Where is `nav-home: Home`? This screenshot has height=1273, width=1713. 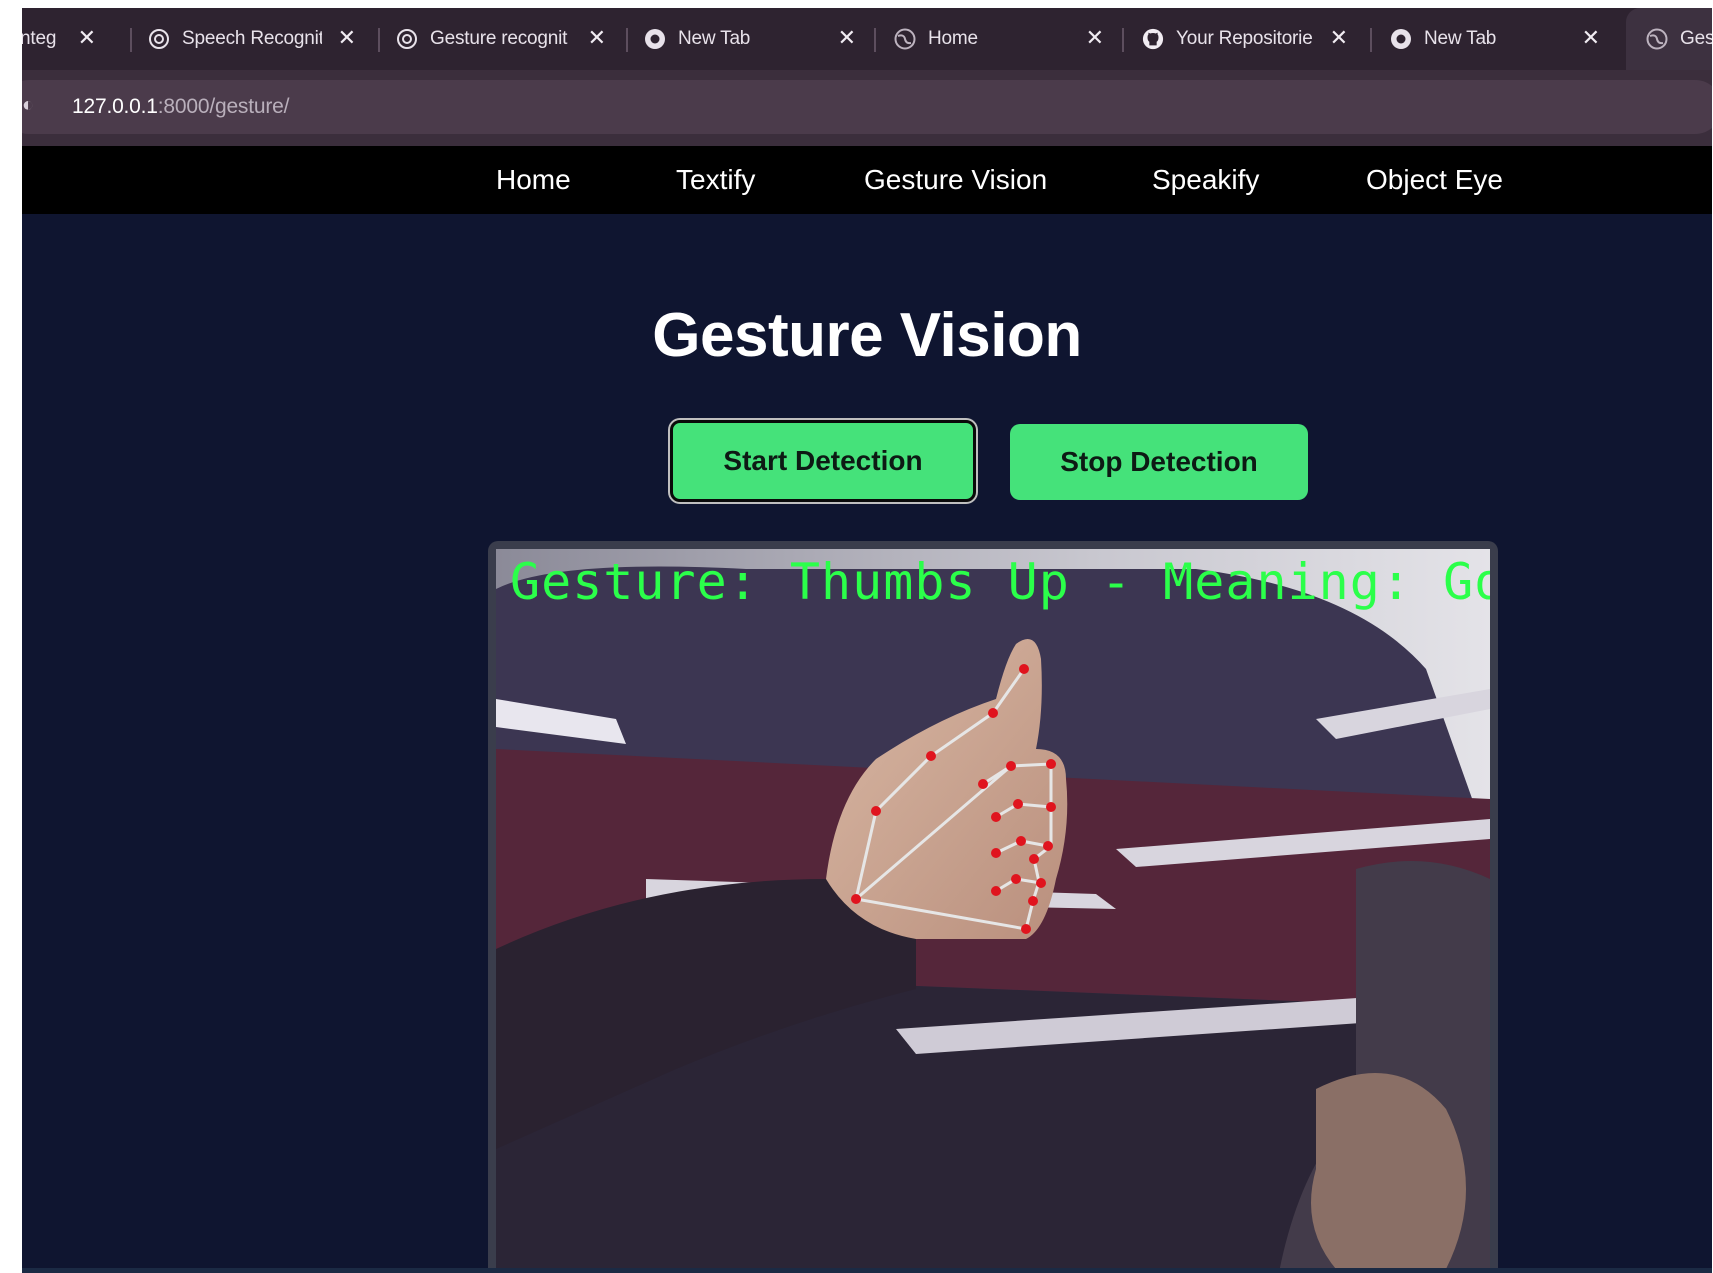 nav-home: Home is located at coordinates (533, 180).